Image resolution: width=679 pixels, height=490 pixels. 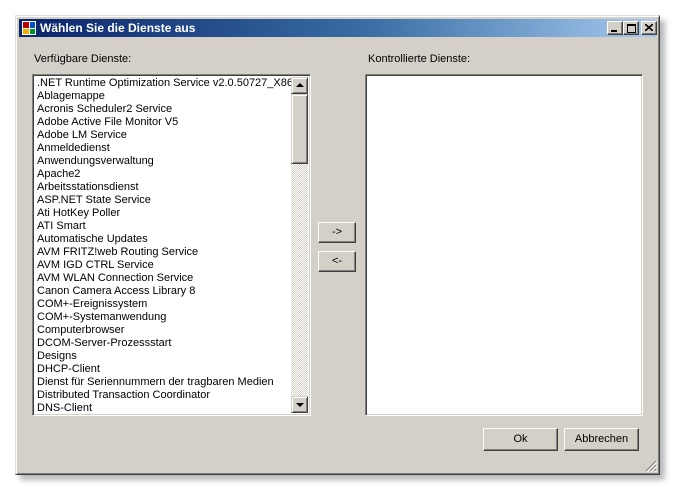 I want to click on available-services-scrollbar, so click(x=299, y=245).